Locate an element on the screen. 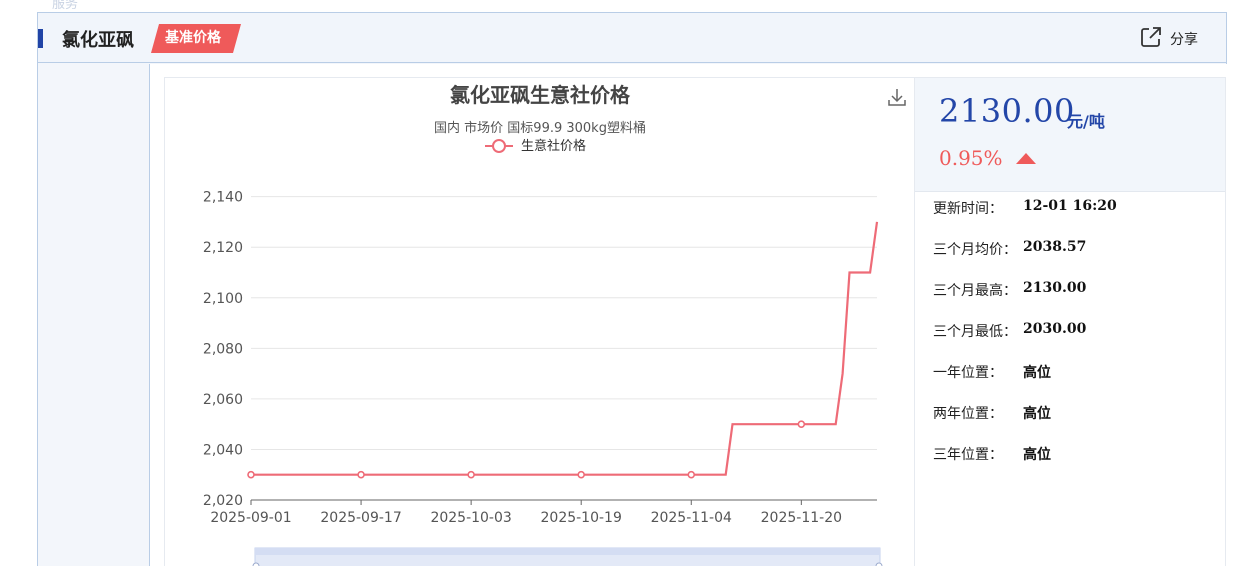  stat-row-3m-high: 三个月最高： 2130.00 is located at coordinates (1073, 290).